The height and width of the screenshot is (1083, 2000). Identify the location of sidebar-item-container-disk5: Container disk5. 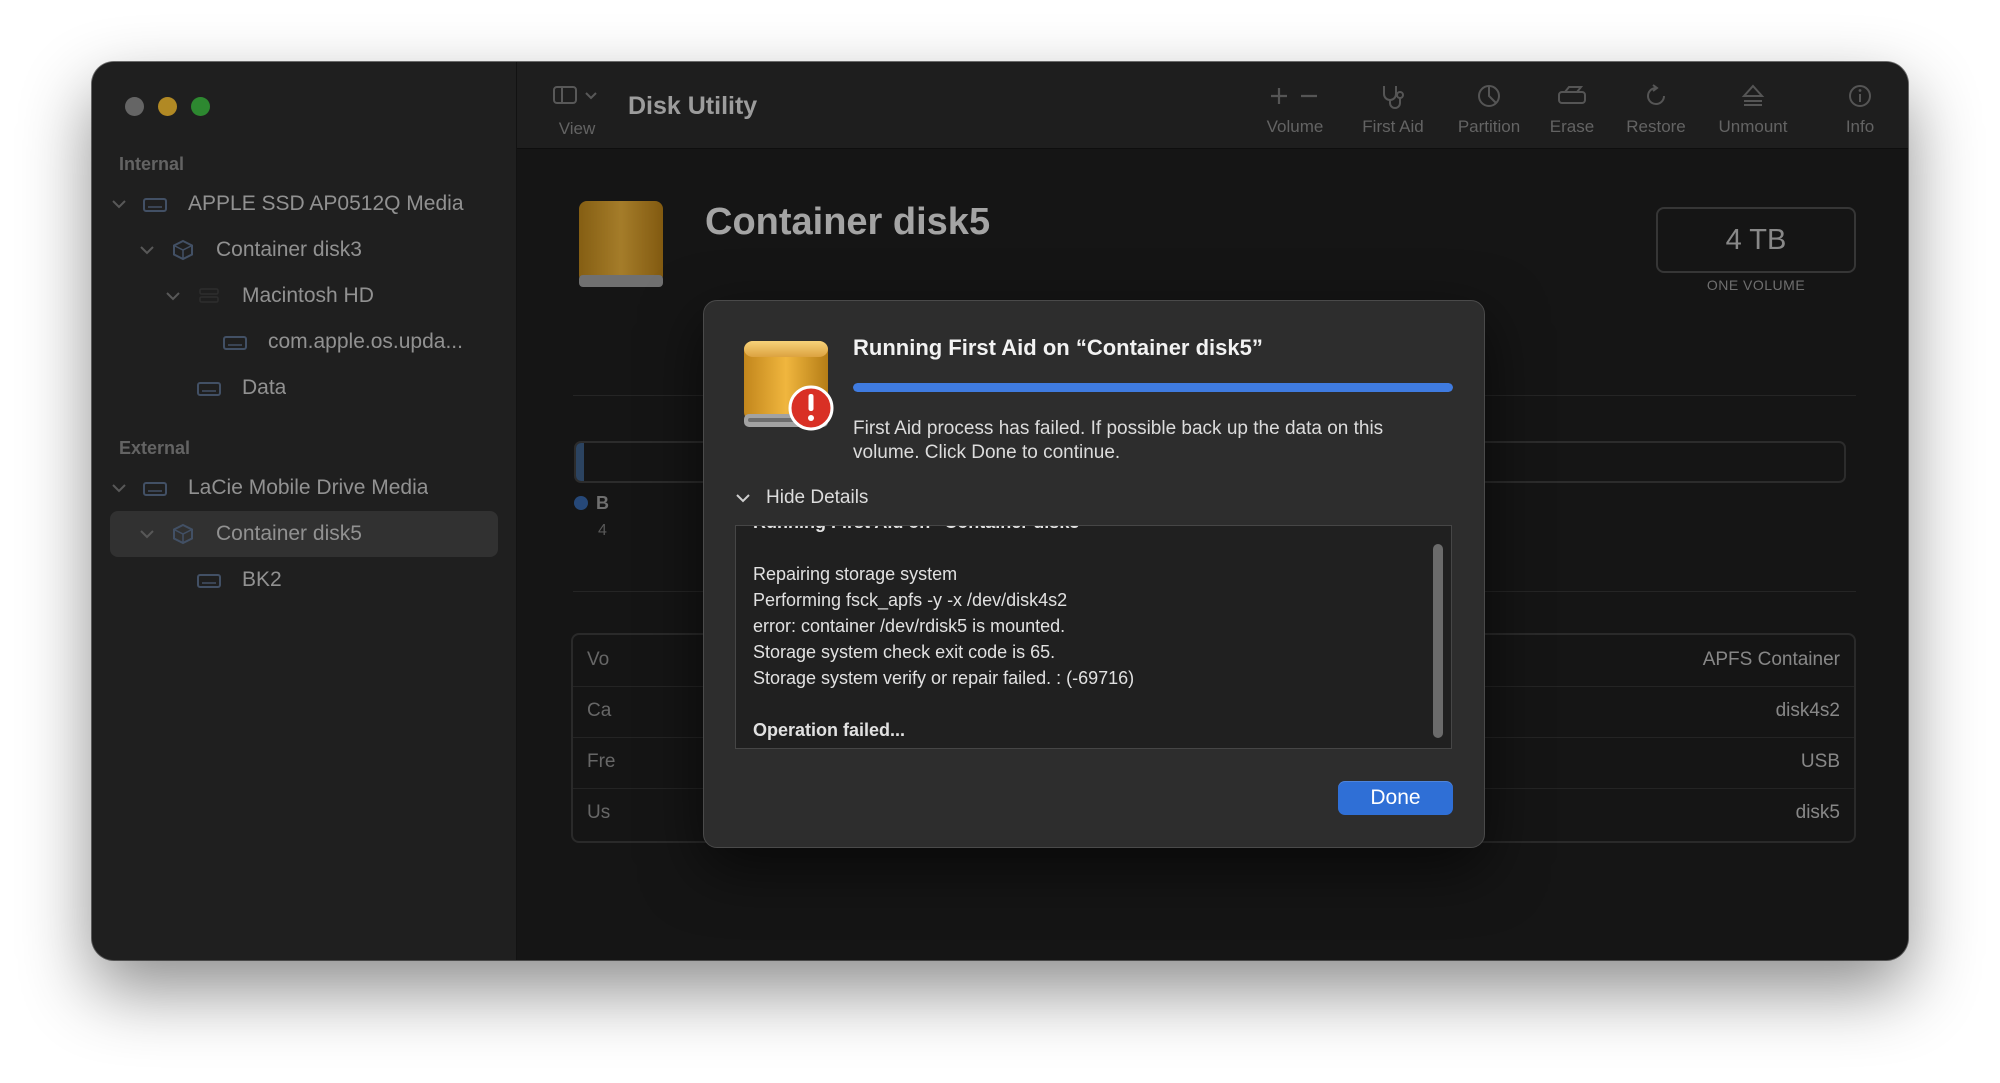
(304, 534).